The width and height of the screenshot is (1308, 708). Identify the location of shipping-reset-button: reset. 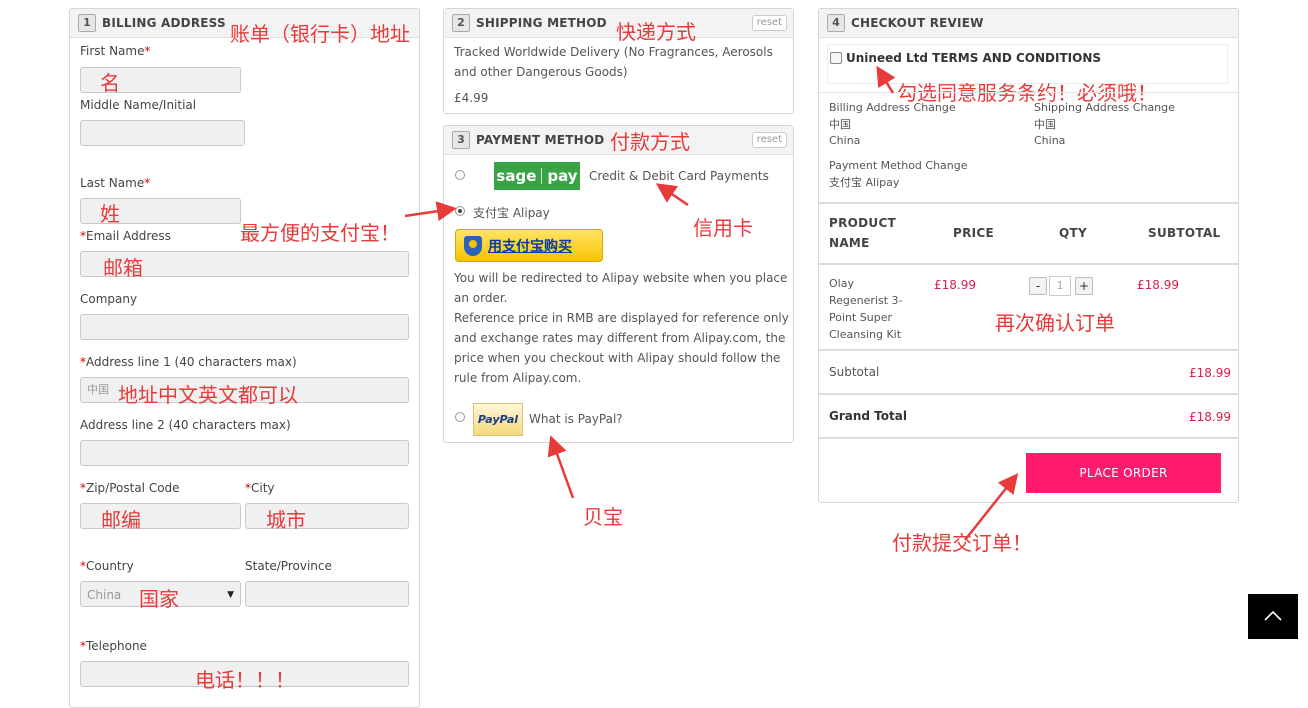
(769, 23).